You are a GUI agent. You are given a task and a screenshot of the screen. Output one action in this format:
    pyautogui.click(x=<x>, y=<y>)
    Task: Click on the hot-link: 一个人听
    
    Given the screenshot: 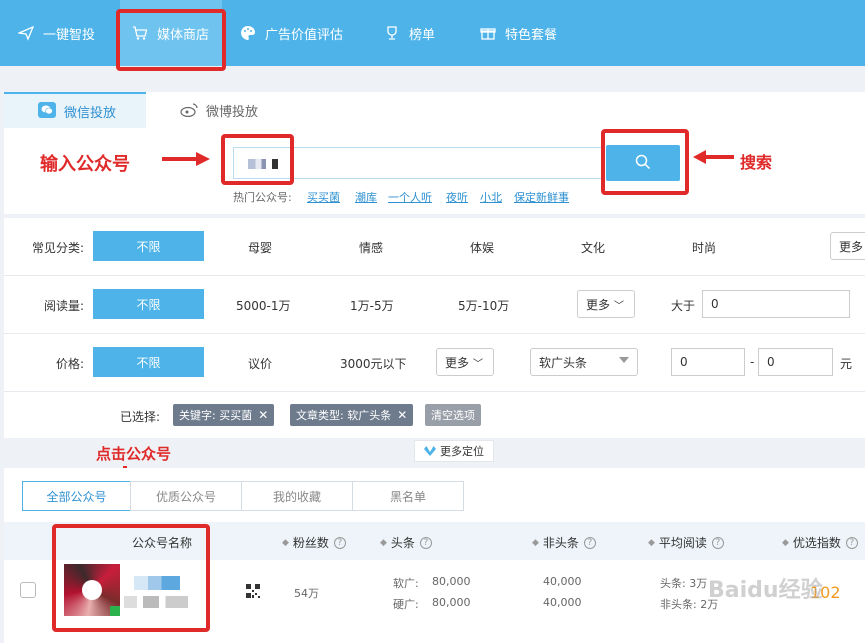 What is the action you would take?
    pyautogui.click(x=410, y=197)
    